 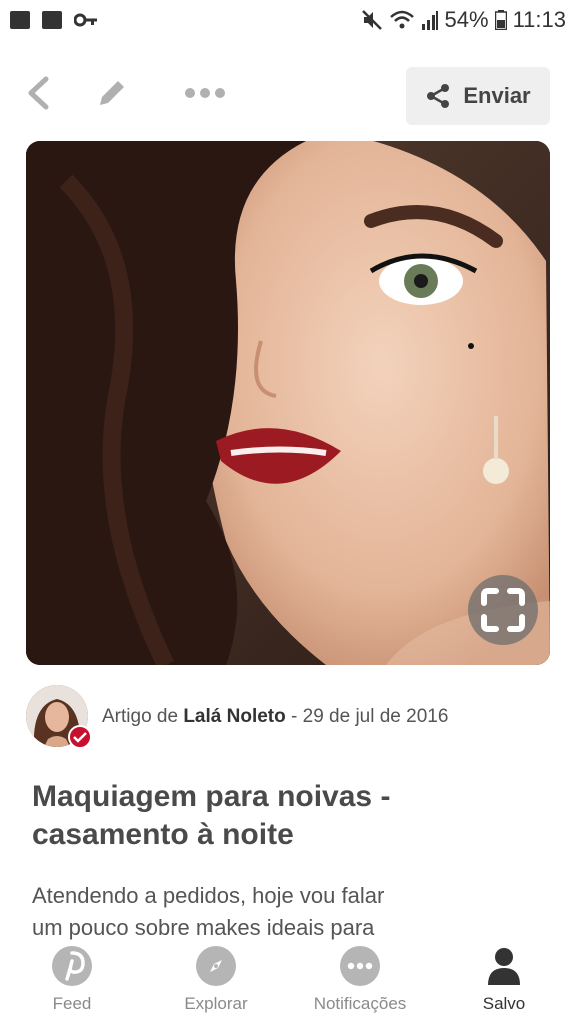 I want to click on wifi-icon, so click(x=401, y=19).